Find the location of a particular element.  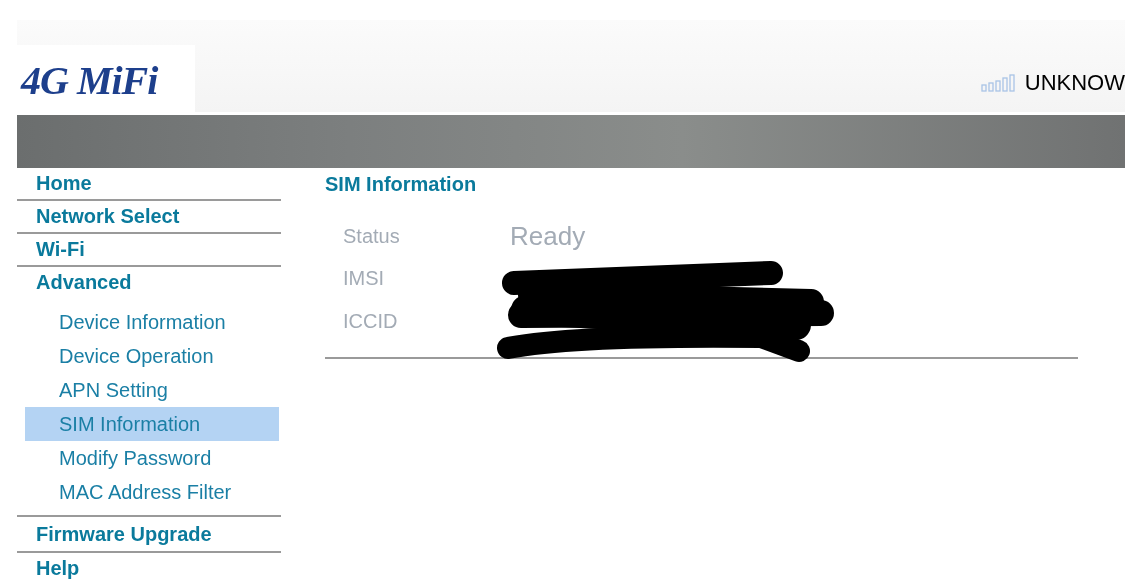

submenu-item: MAC Address Filter is located at coordinates (152, 492).